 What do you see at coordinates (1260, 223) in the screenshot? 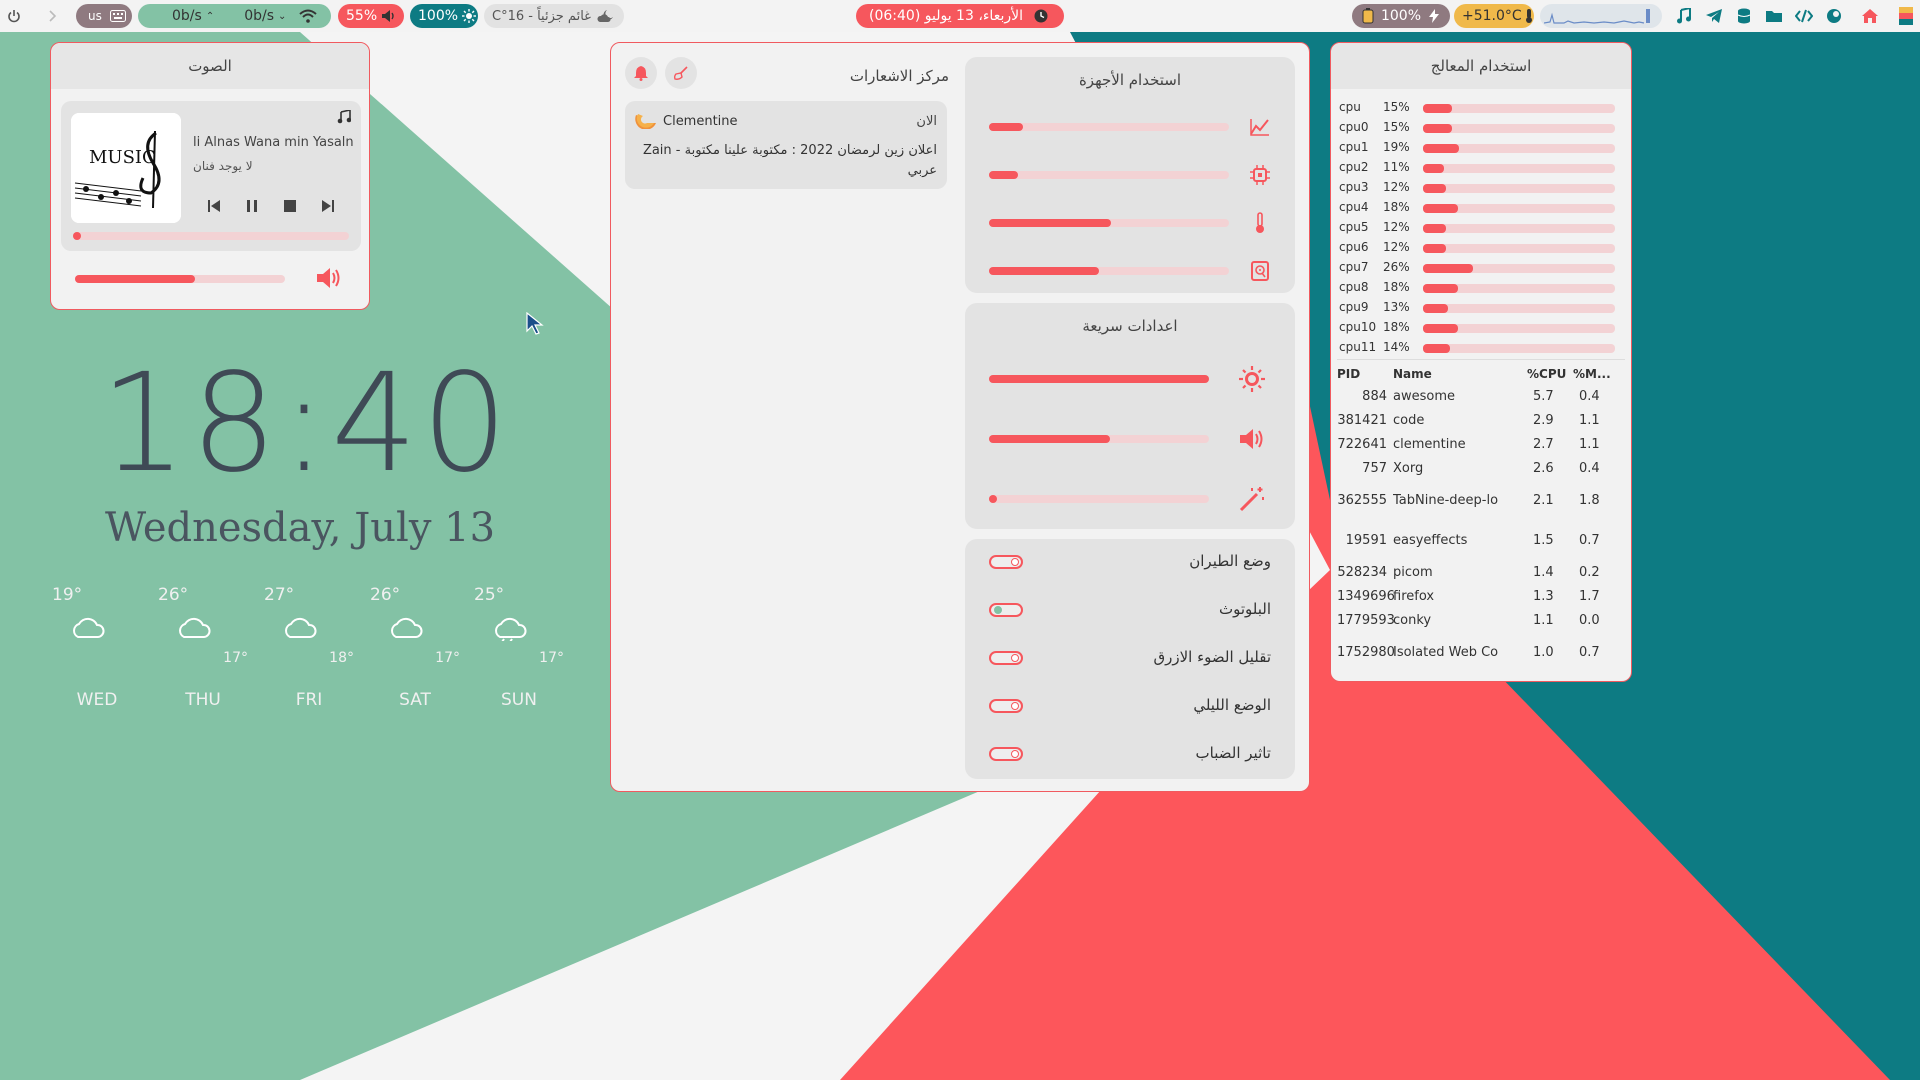
I see `thermometer-icon` at bounding box center [1260, 223].